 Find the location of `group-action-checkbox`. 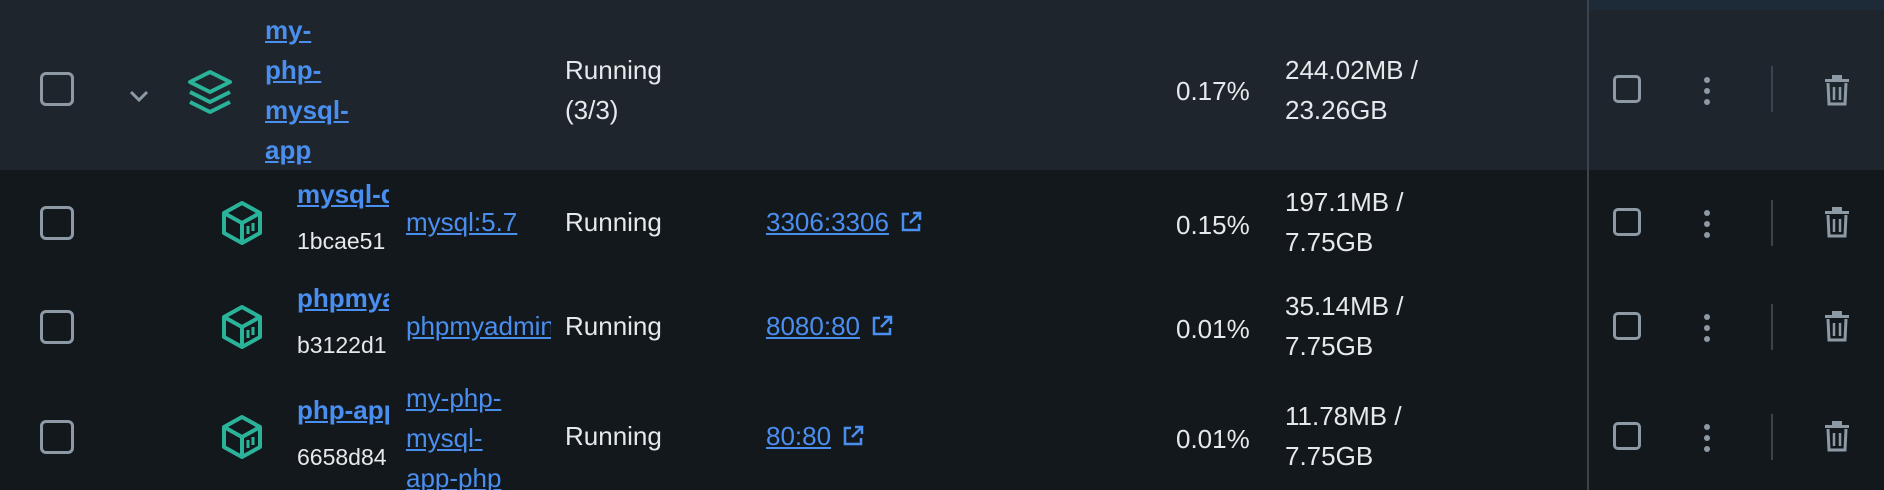

group-action-checkbox is located at coordinates (1627, 89).